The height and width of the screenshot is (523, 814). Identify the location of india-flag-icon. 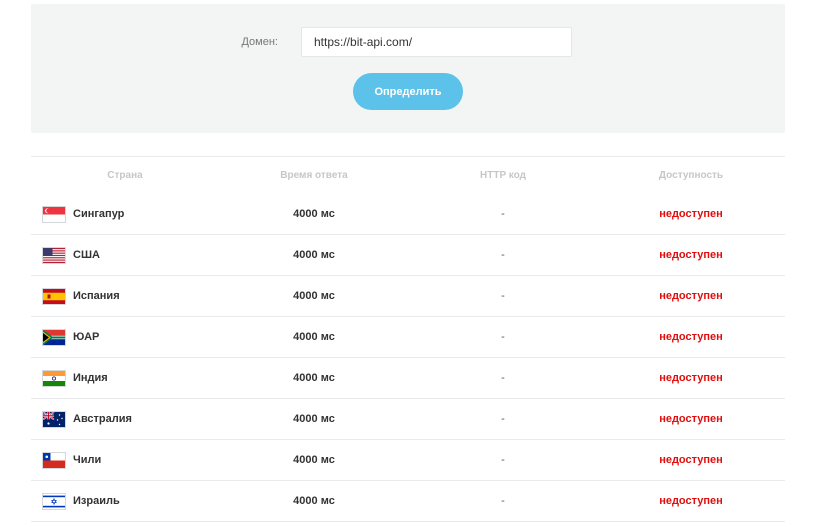
(54, 378).